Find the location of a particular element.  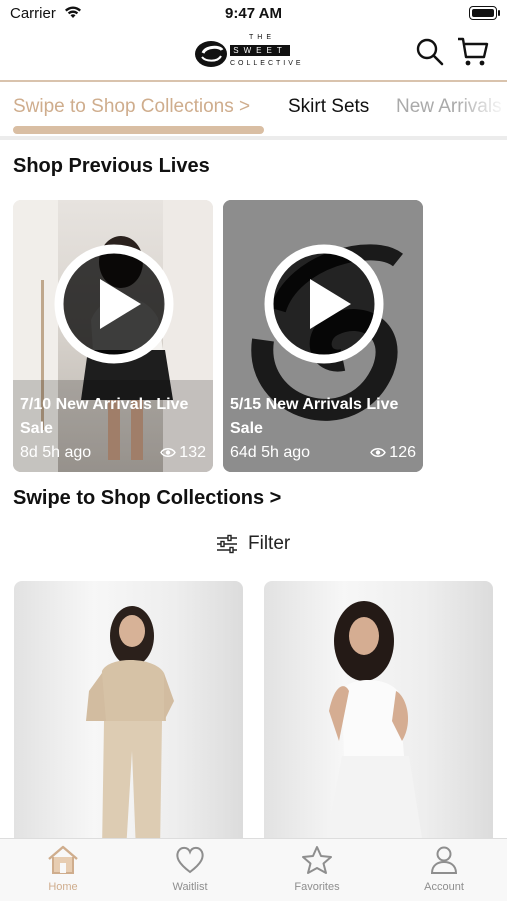

tabbar-label-account: Account is located at coordinates (444, 887).